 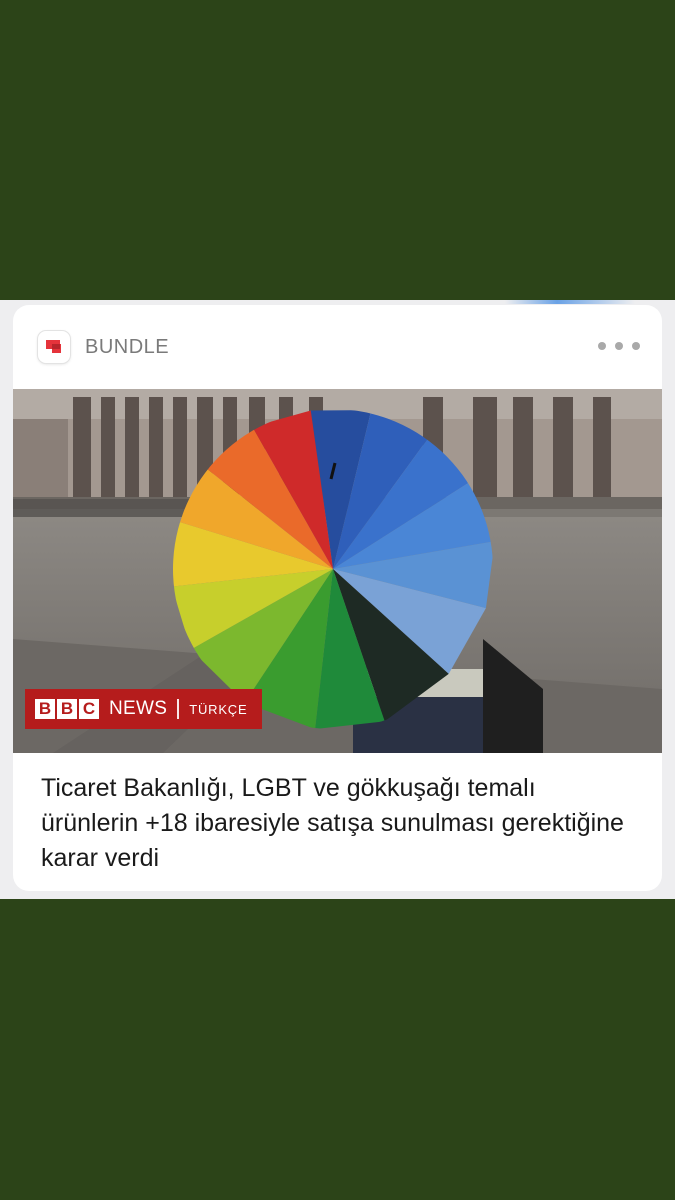 What do you see at coordinates (602, 346) in the screenshot?
I see `more-horizontal-icon` at bounding box center [602, 346].